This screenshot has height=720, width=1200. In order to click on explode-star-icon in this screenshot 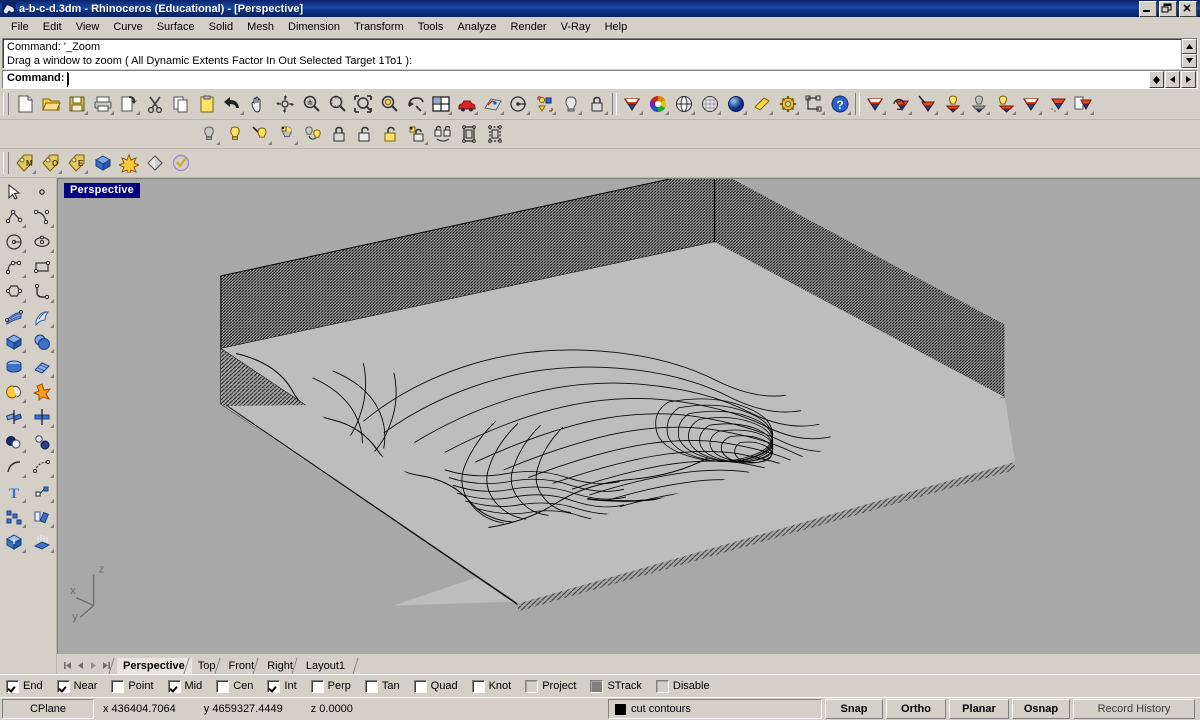, I will do `click(129, 163)`.